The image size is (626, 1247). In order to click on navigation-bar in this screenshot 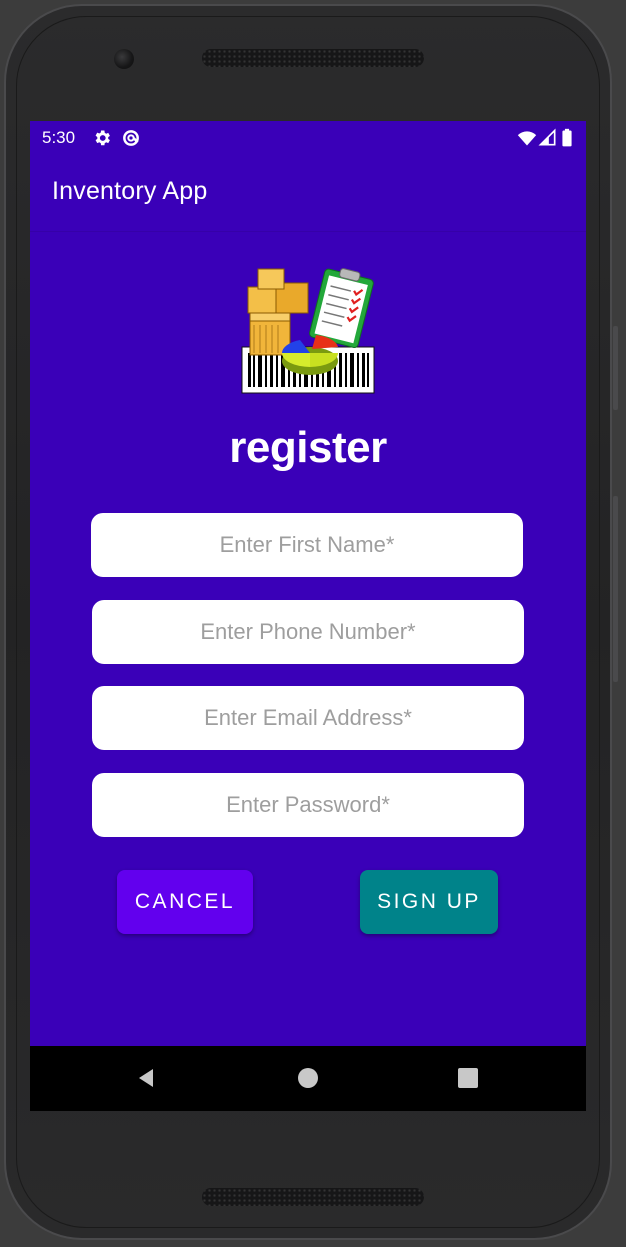, I will do `click(308, 1078)`.